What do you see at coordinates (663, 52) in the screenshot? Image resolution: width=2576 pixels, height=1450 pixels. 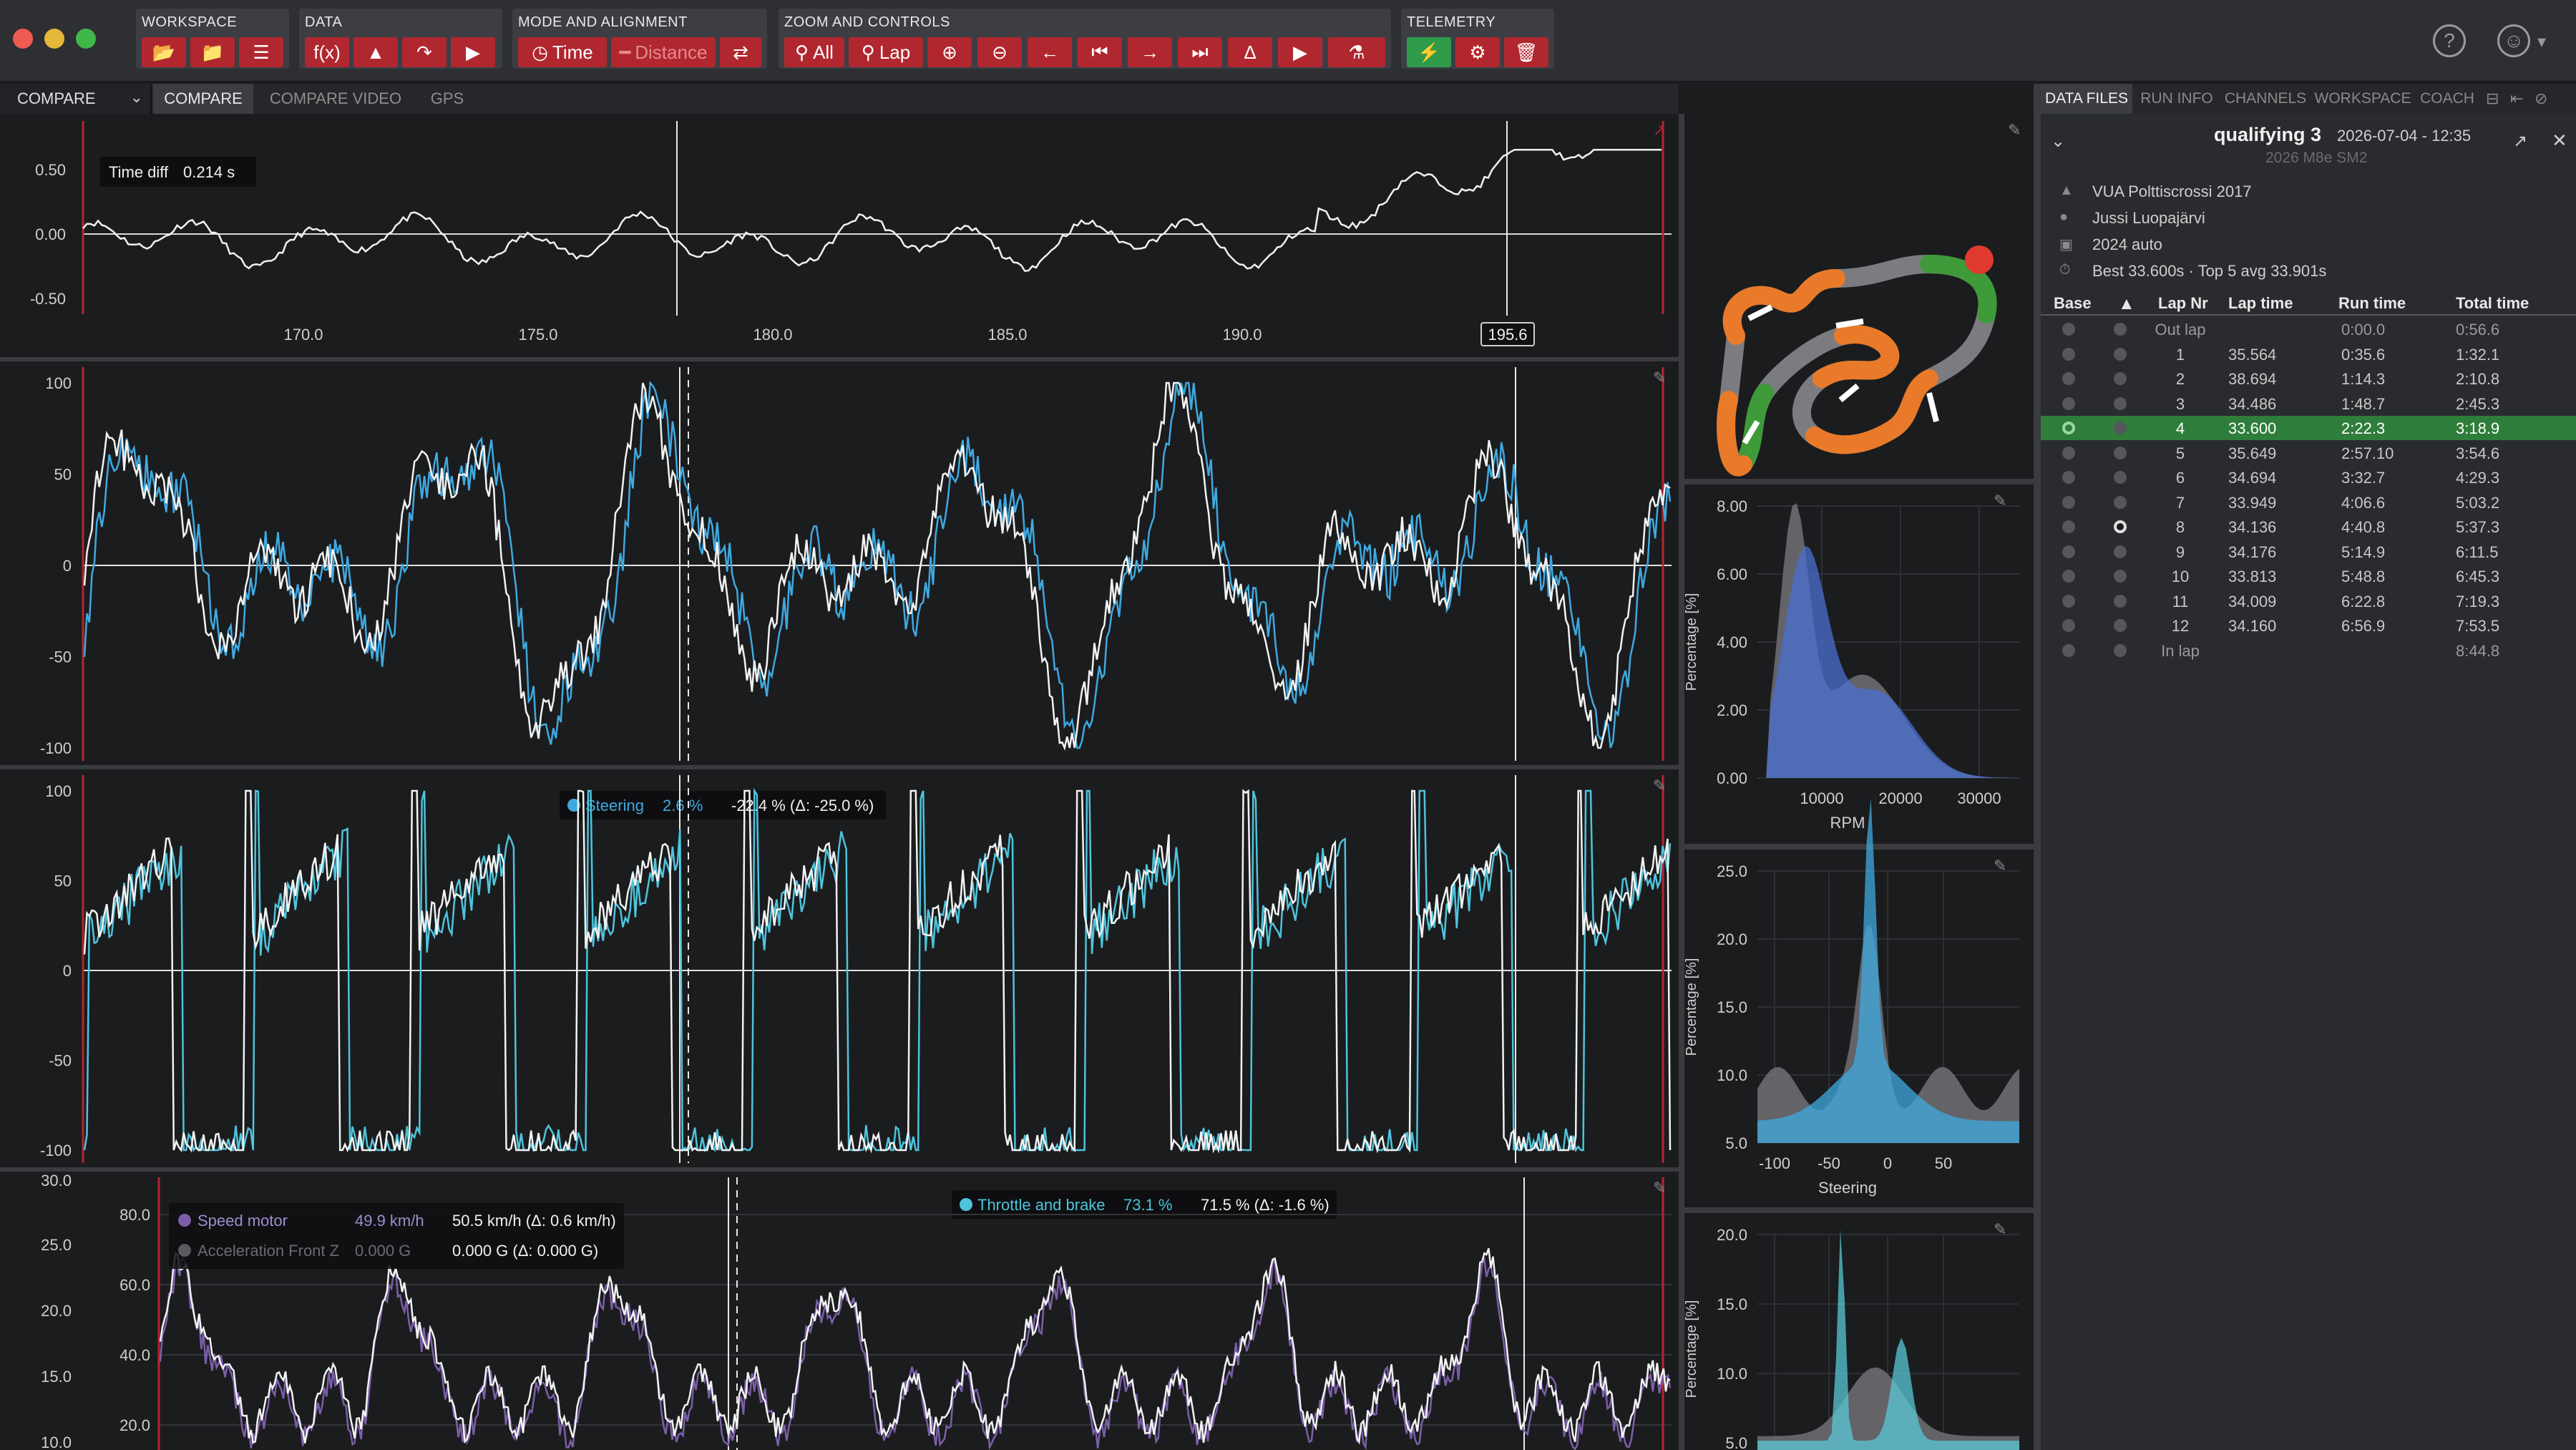 I see `mode-distance-button: ━ Distance` at bounding box center [663, 52].